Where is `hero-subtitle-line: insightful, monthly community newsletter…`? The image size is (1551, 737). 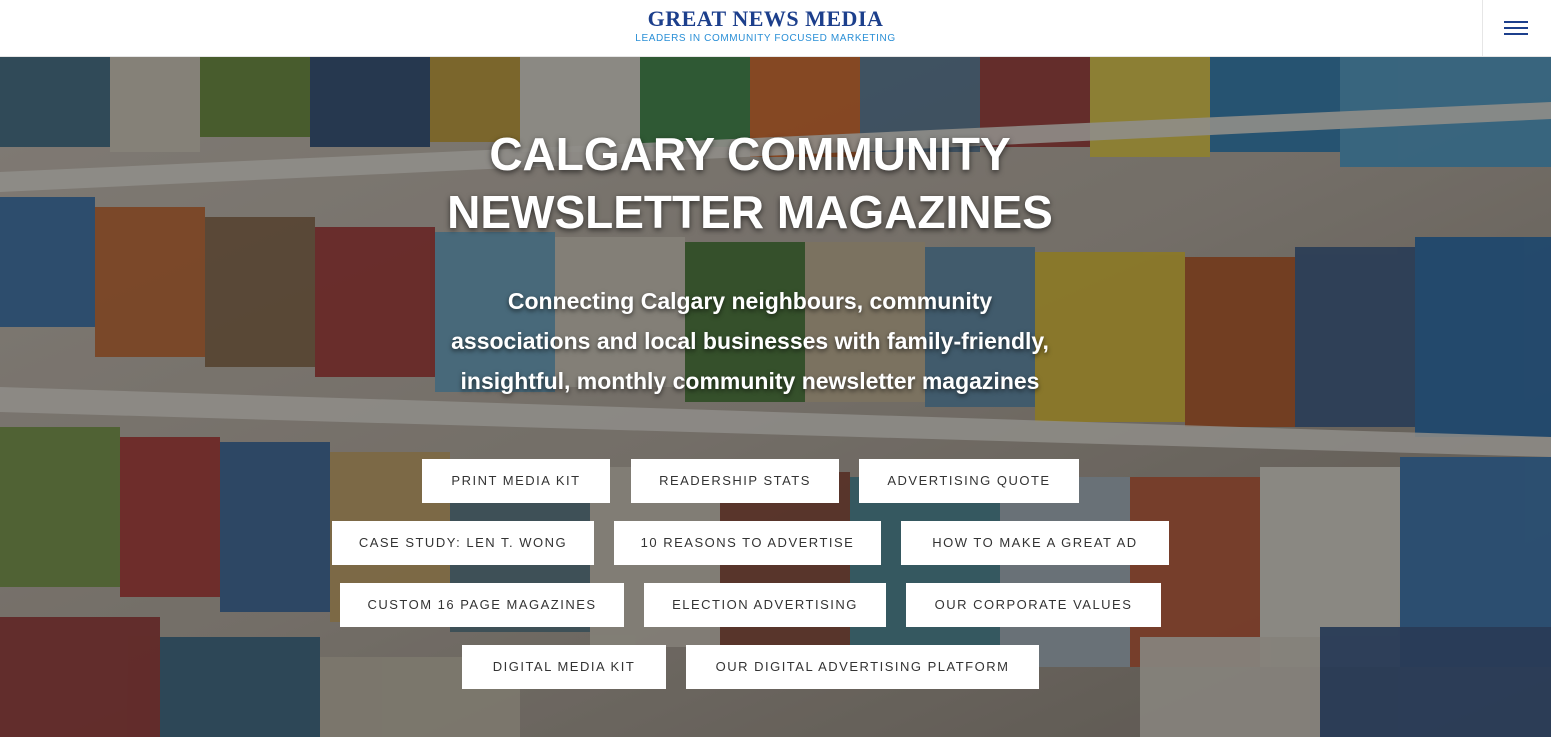
hero-subtitle-line: insightful, monthly community newsletter… is located at coordinates (750, 381).